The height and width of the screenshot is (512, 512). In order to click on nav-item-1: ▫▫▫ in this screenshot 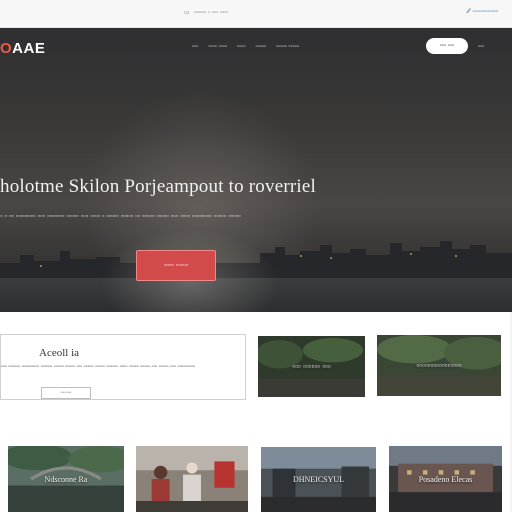, I will do `click(195, 47)`.